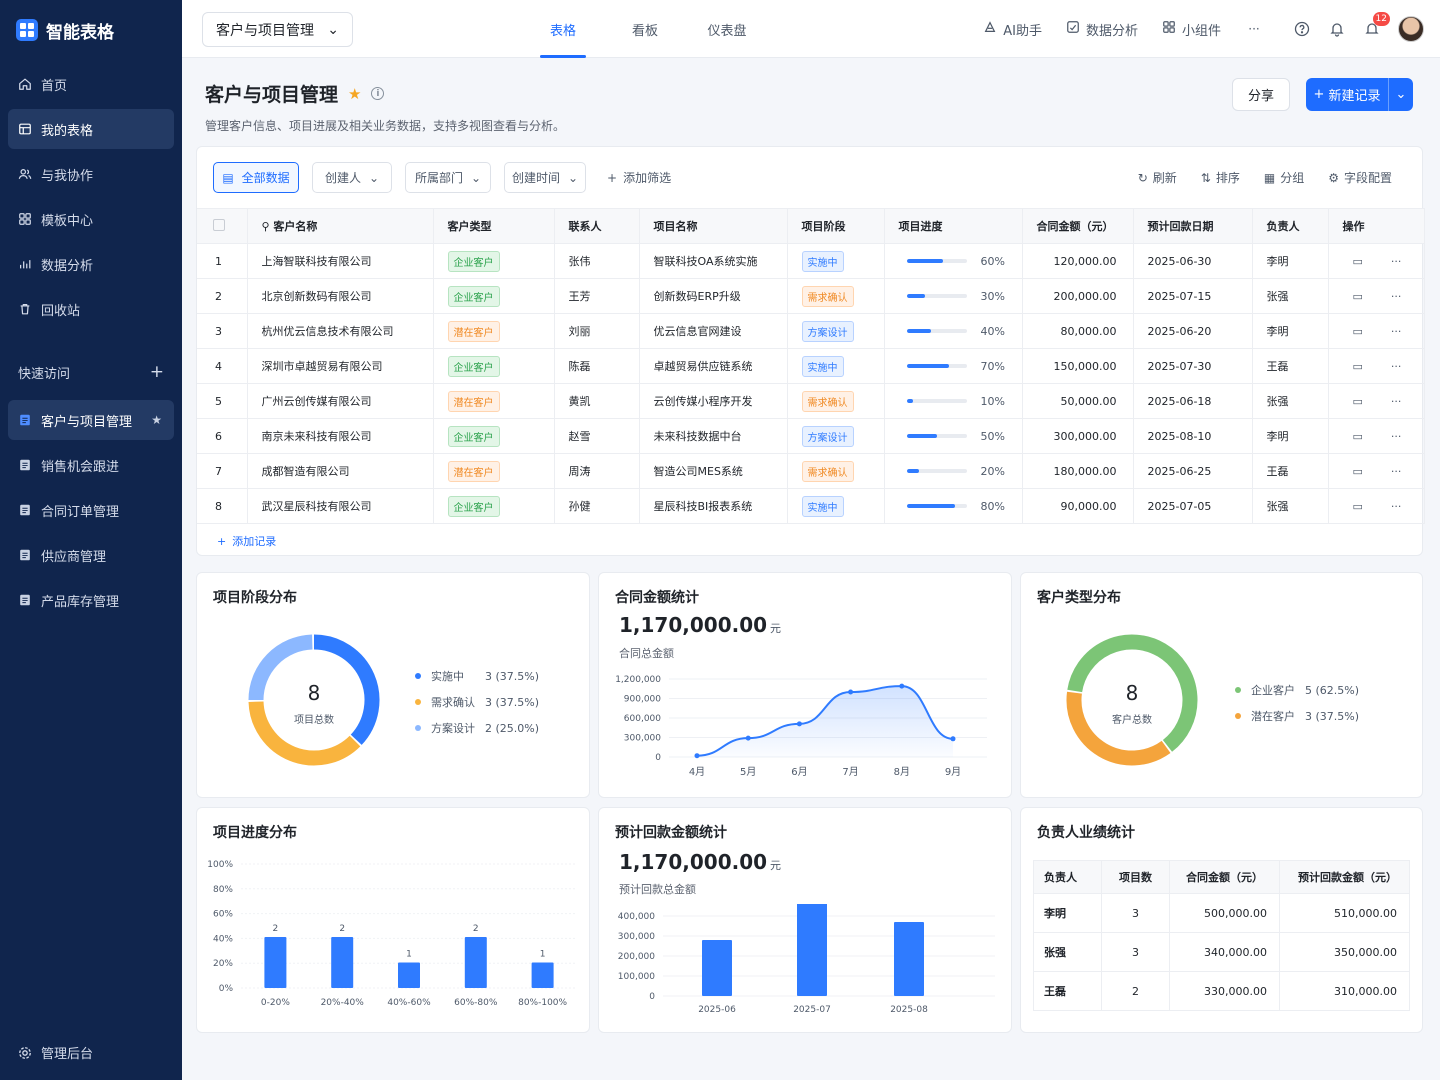 This screenshot has height=1080, width=1440. I want to click on contact-cell: 陈磊, so click(597, 366).